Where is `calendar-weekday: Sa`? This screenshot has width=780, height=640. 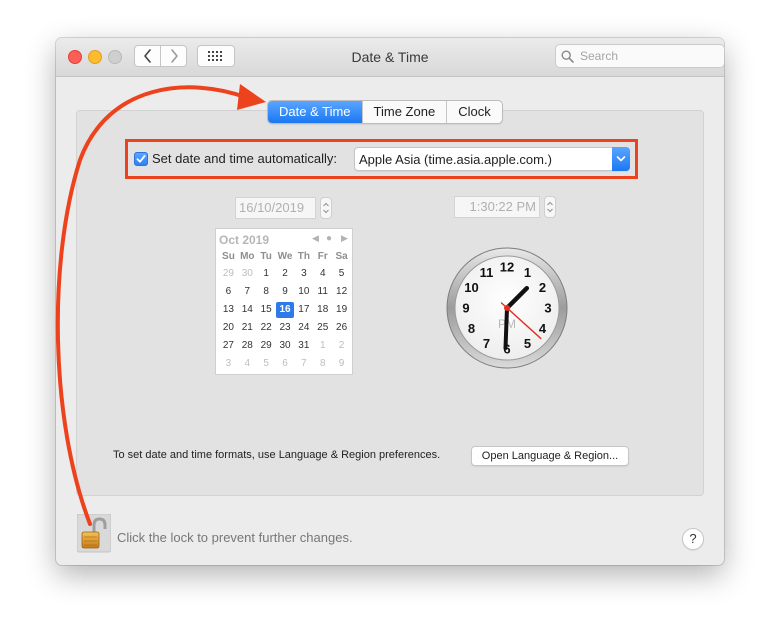
calendar-weekday: Sa is located at coordinates (341, 256).